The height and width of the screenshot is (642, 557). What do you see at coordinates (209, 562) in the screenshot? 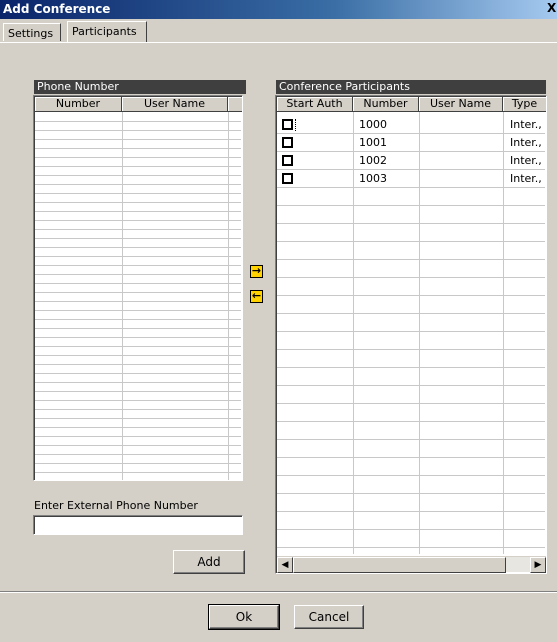
I see `add-button: Add` at bounding box center [209, 562].